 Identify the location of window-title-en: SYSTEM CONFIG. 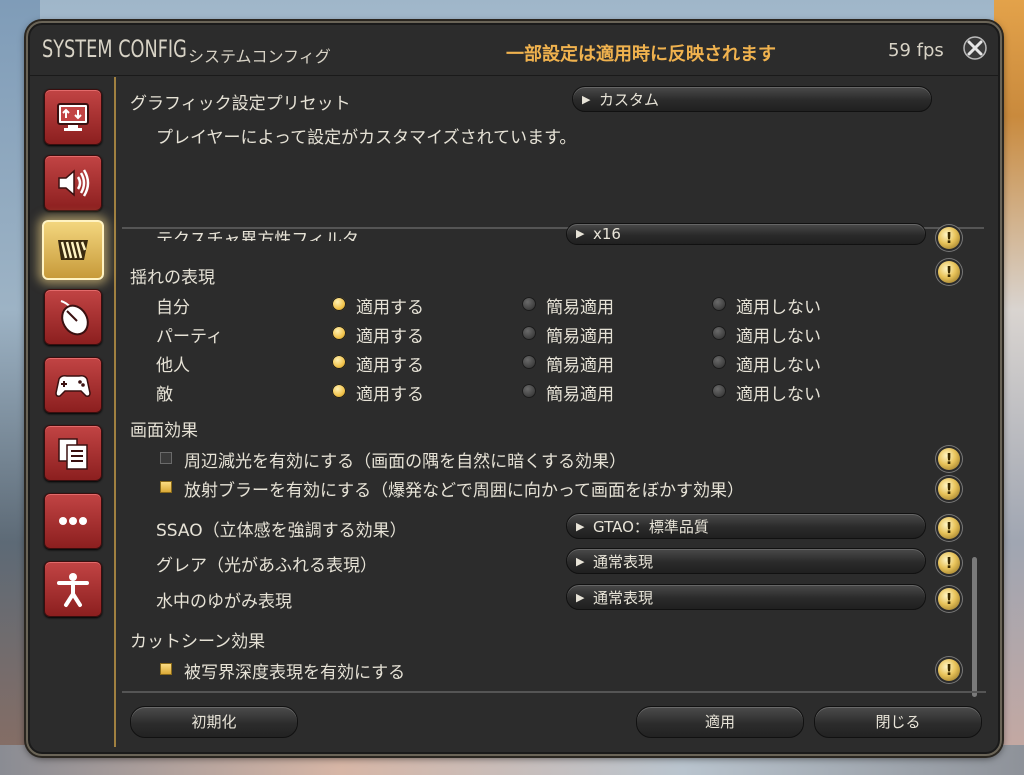
(114, 49).